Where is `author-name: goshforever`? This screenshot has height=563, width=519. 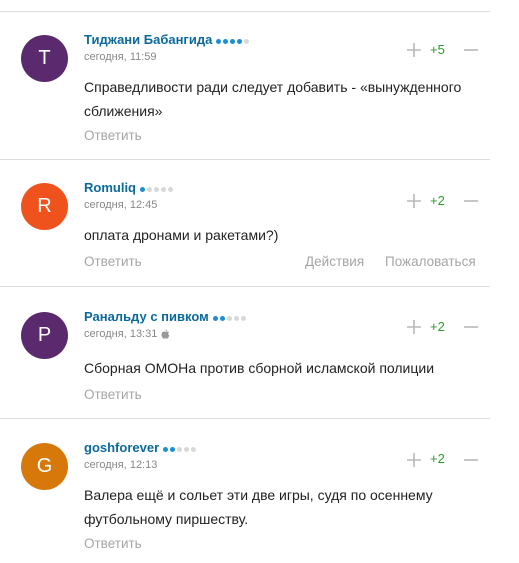
author-name: goshforever is located at coordinates (141, 448).